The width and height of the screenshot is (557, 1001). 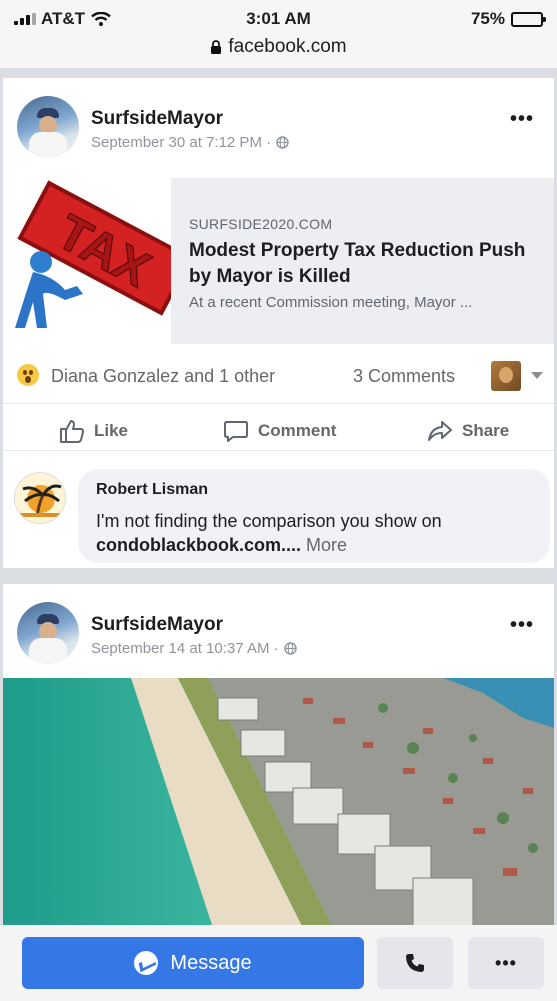 What do you see at coordinates (508, 19) in the screenshot?
I see `battery-indicator: 75%` at bounding box center [508, 19].